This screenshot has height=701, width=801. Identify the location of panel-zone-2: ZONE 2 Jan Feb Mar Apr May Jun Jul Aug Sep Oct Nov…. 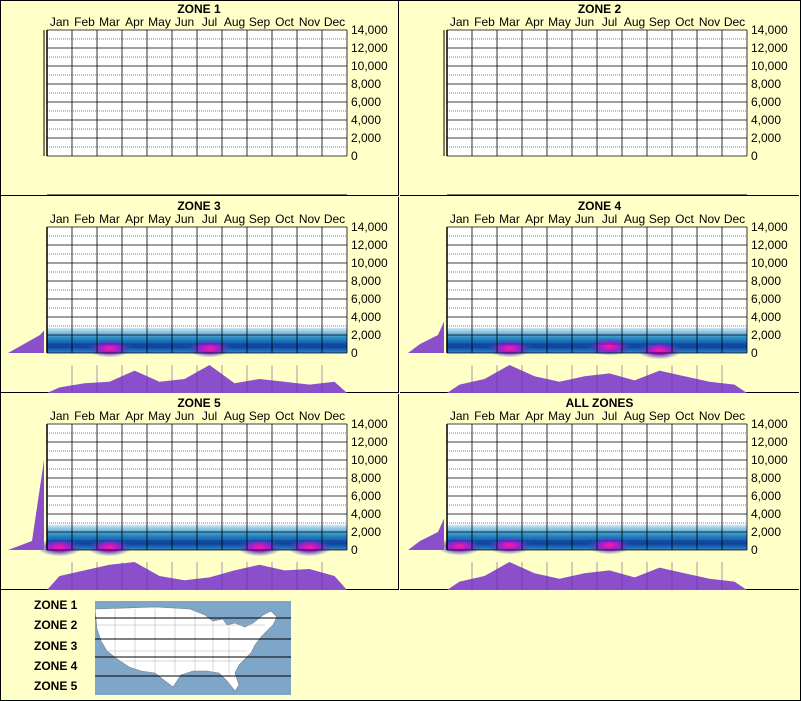
(599, 98).